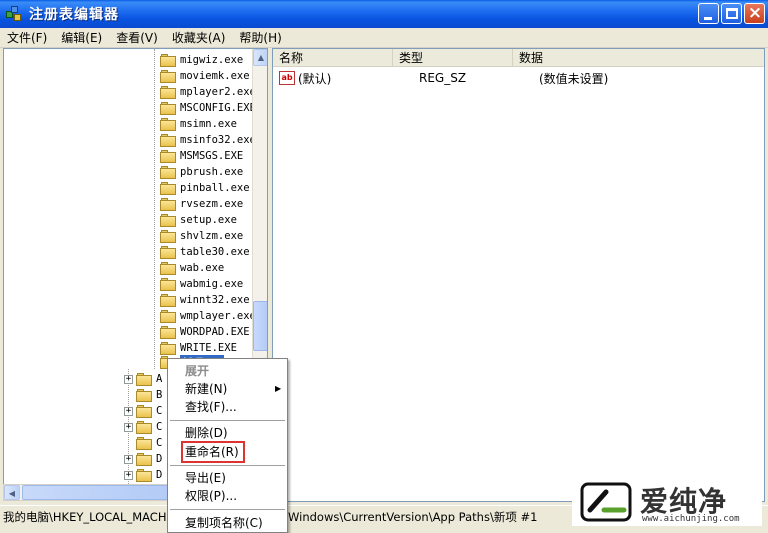 The image size is (768, 533). I want to click on menu-item-export: 导出(E), so click(205, 478).